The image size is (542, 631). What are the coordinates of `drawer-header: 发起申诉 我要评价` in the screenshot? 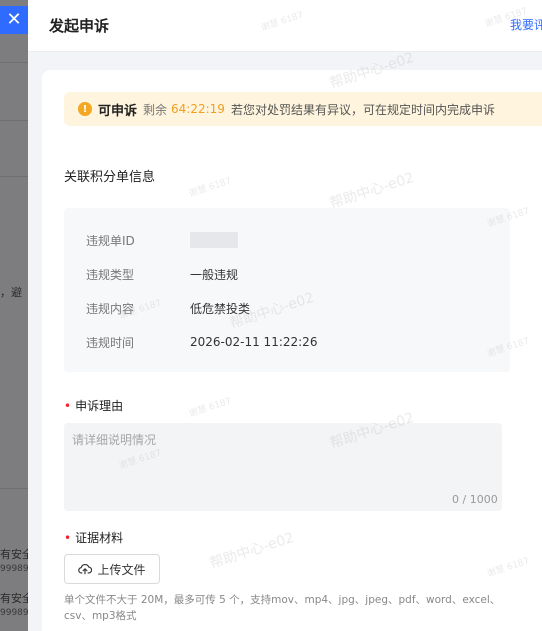 It's located at (285, 26).